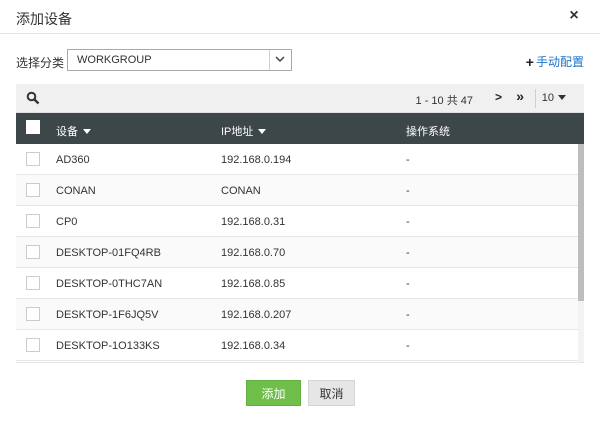  What do you see at coordinates (179, 60) in the screenshot?
I see `category-select: WORKGROUP` at bounding box center [179, 60].